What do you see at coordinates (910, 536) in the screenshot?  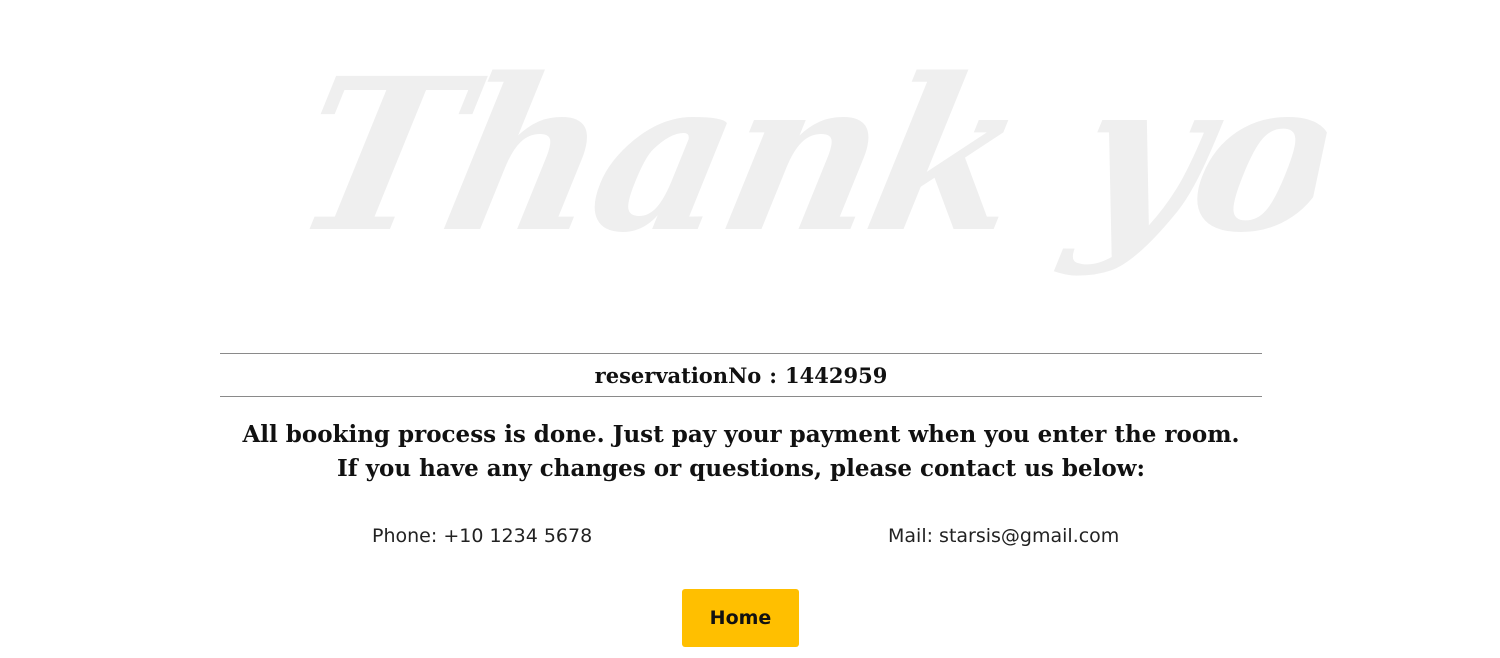 I see `mail-label: Mail:` at bounding box center [910, 536].